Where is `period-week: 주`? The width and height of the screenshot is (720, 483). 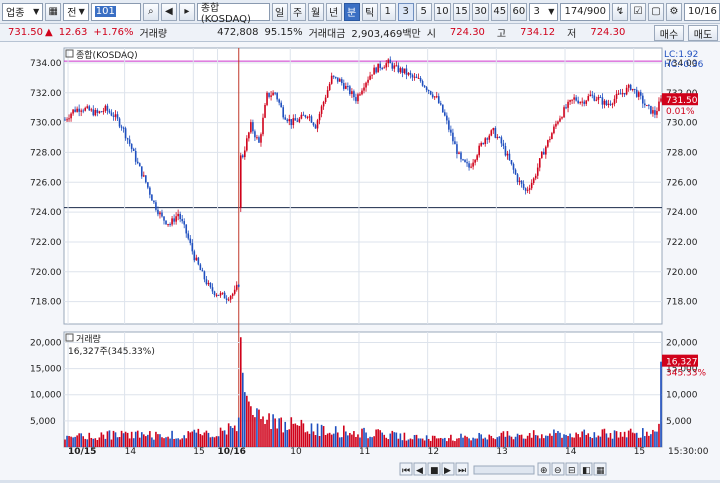 period-week: 주 is located at coordinates (297, 11).